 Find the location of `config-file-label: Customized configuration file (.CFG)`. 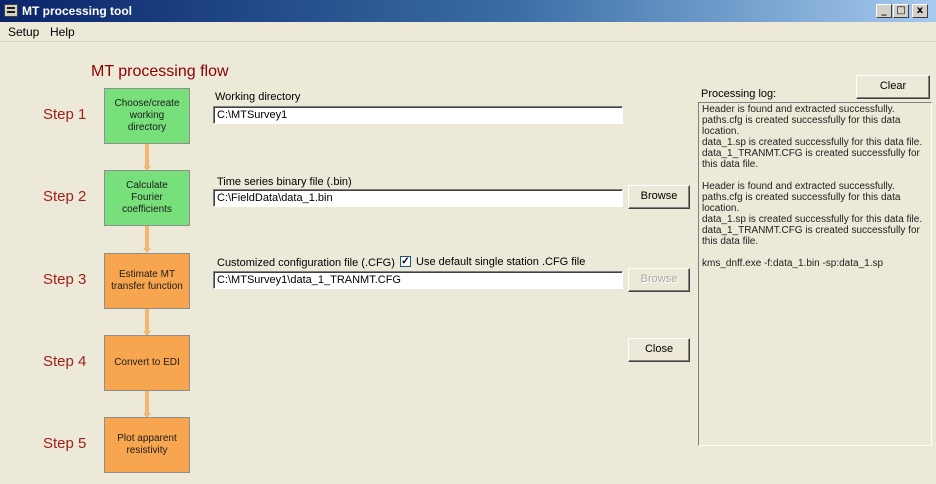

config-file-label: Customized configuration file (.CFG) is located at coordinates (306, 263).